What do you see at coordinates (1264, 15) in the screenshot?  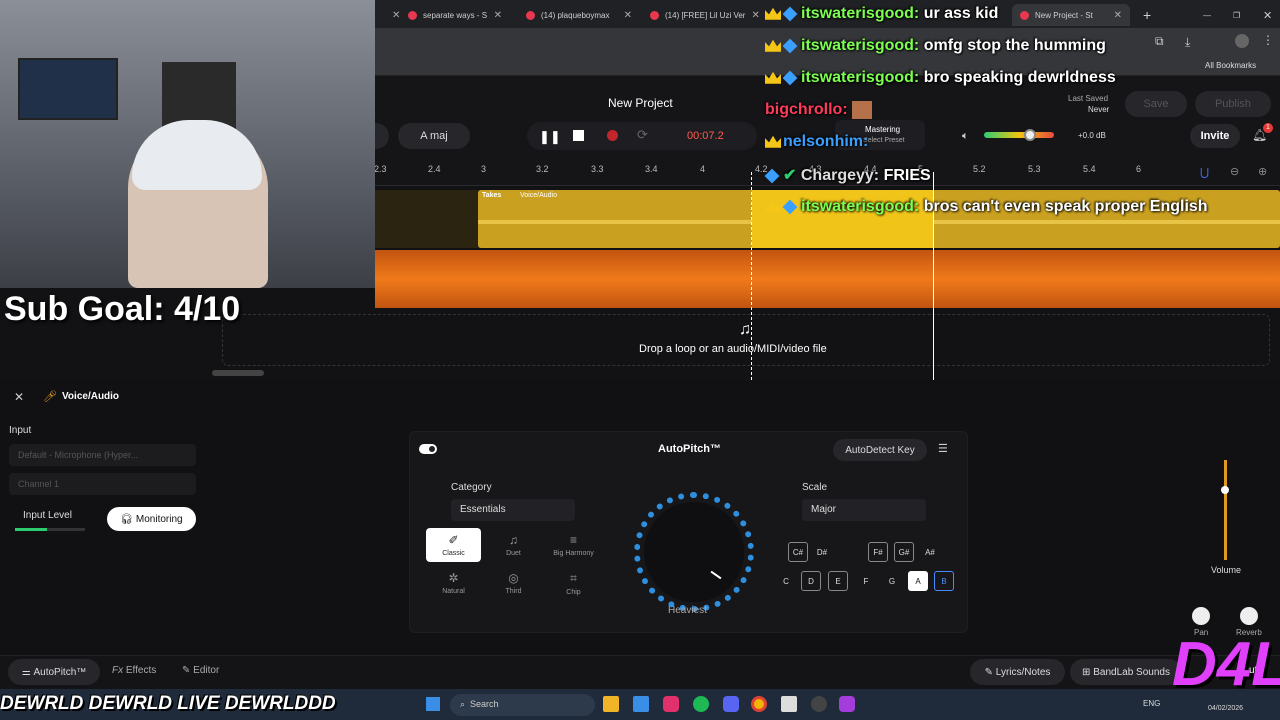 I see `window-close-button: ✕` at bounding box center [1264, 15].